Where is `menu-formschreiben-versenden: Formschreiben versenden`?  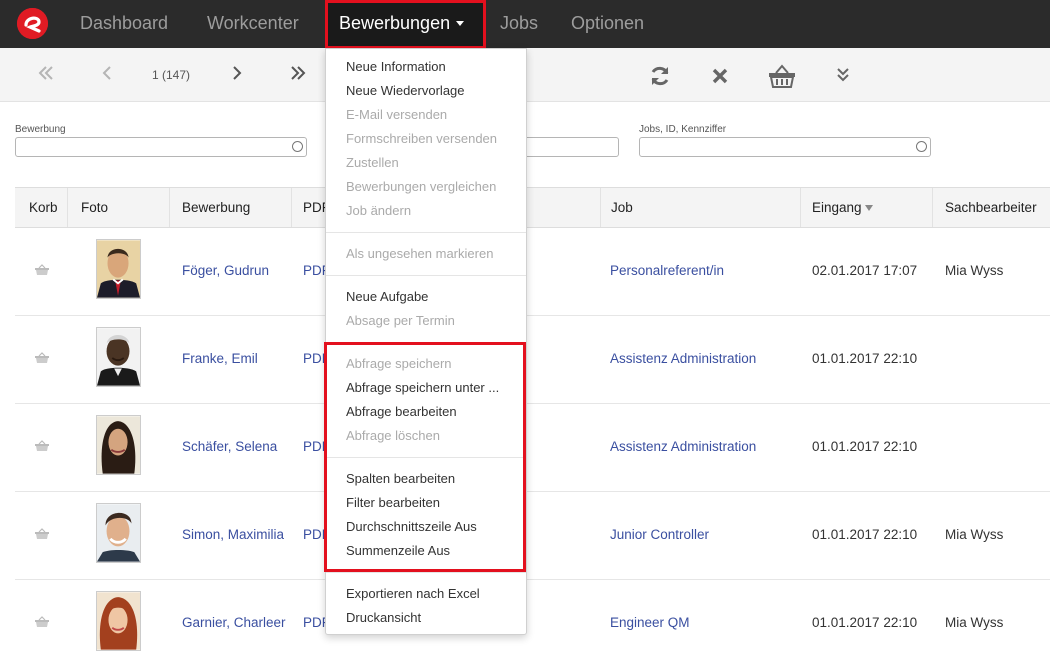
menu-formschreiben-versenden: Formschreiben versenden is located at coordinates (422, 138).